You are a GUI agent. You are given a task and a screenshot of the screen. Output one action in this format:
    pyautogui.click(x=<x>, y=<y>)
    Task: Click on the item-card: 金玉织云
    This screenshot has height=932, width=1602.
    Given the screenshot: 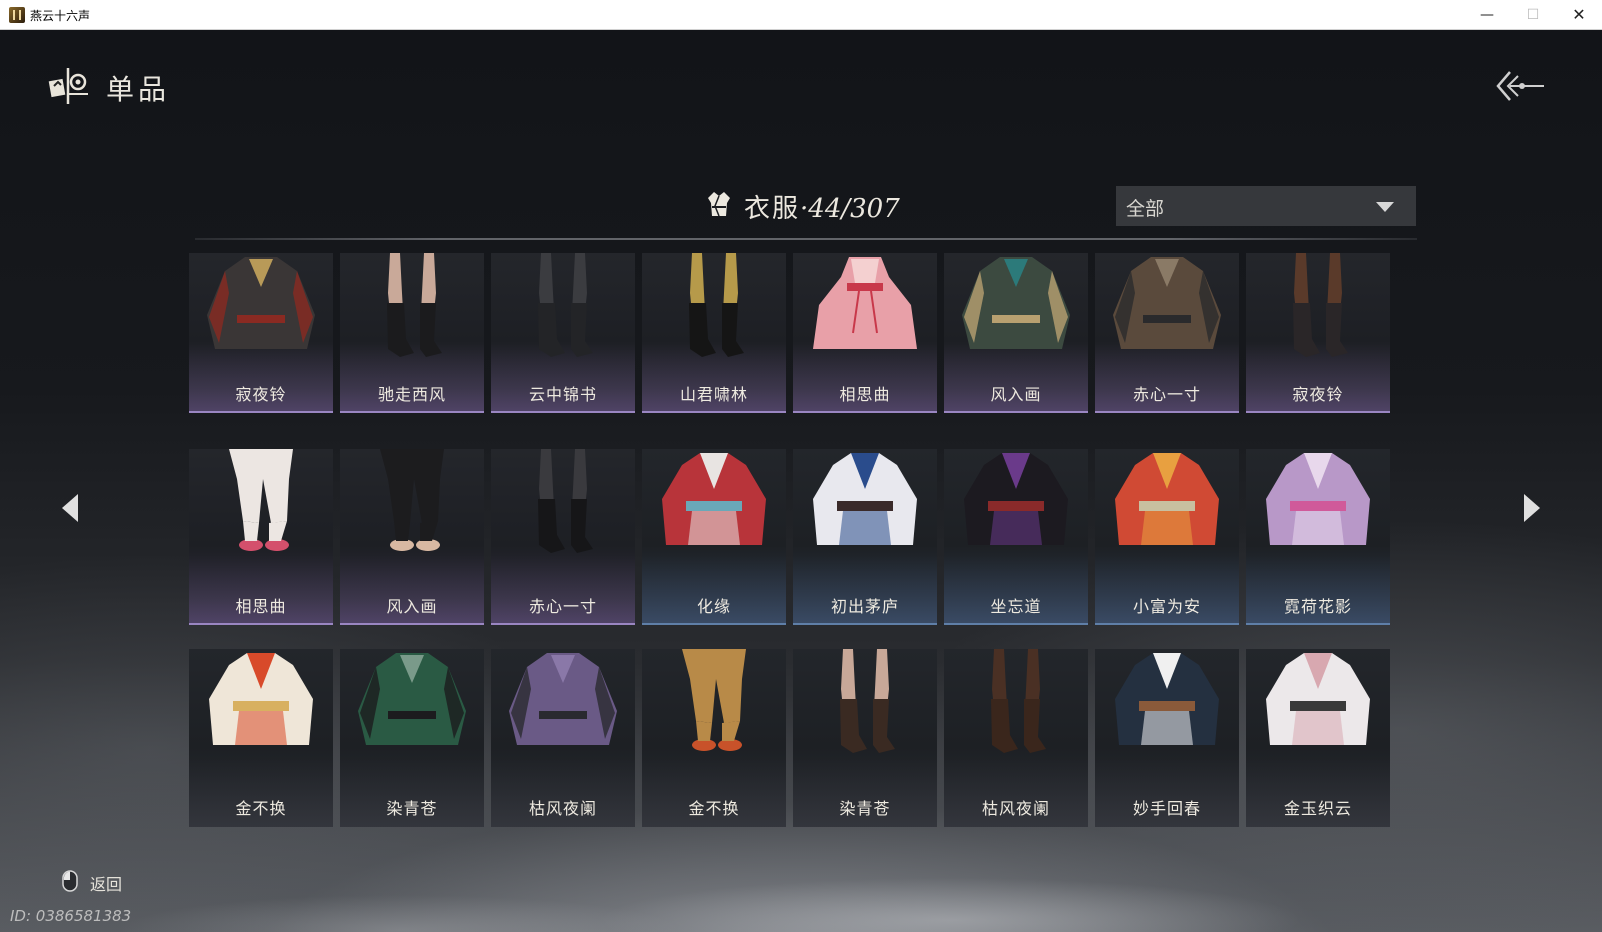 What is the action you would take?
    pyautogui.click(x=1318, y=738)
    